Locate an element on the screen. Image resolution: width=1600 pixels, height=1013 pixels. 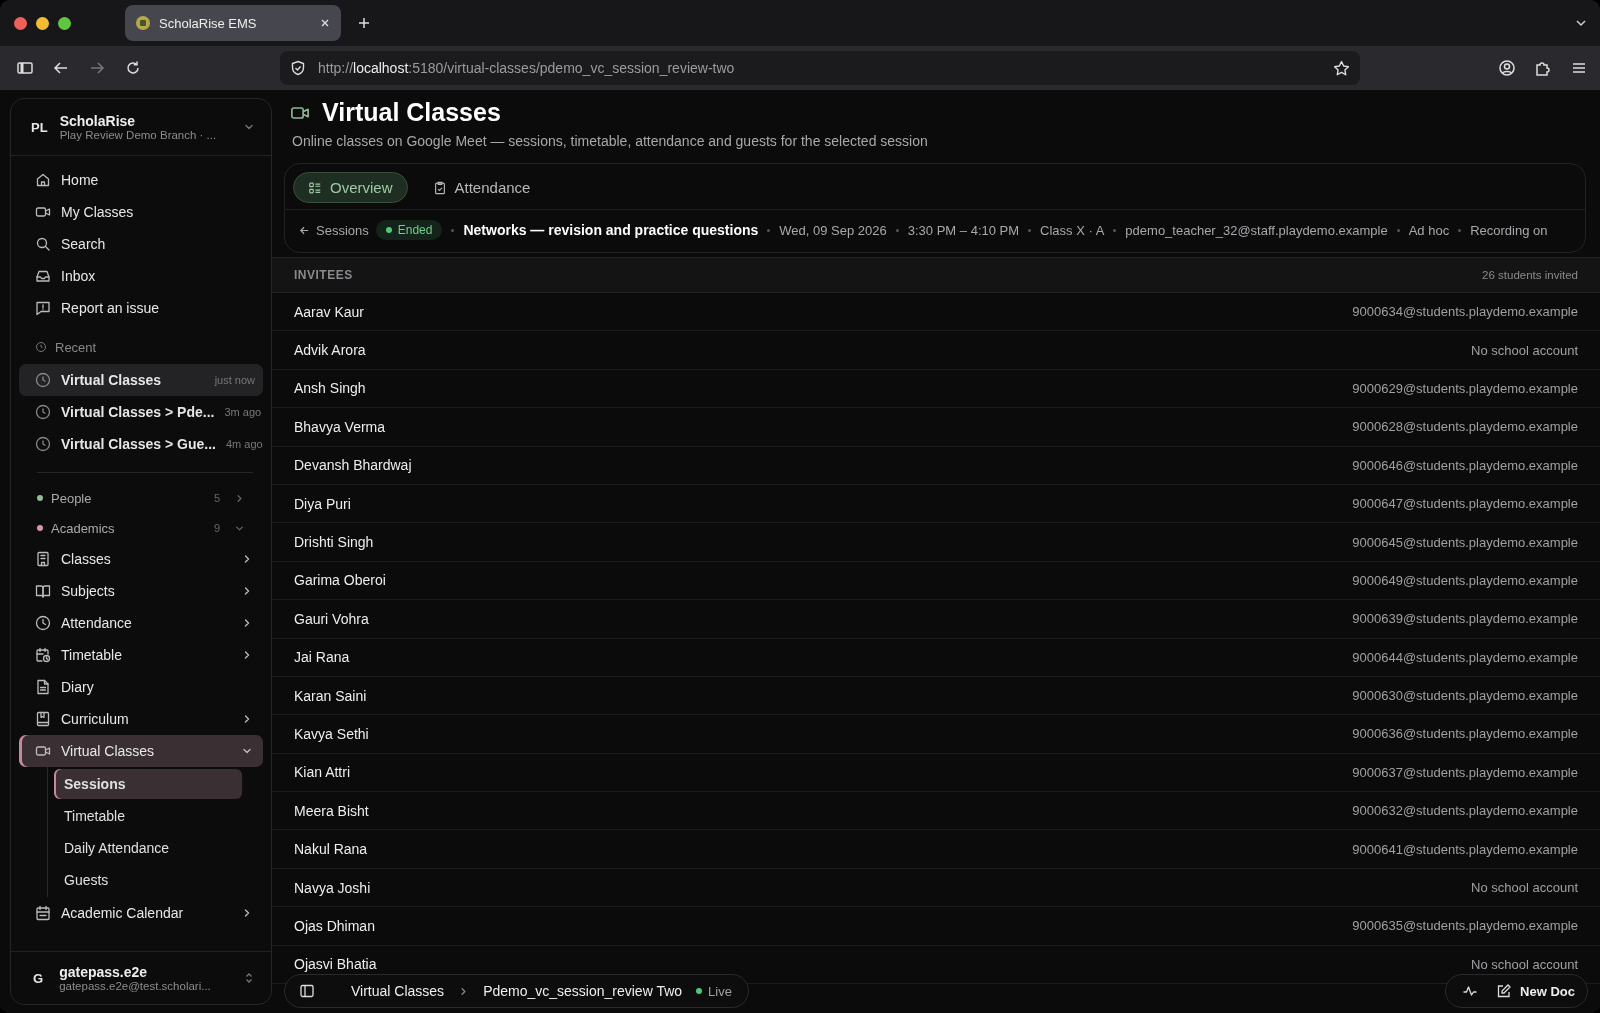
group-count: 9 is located at coordinates (216, 528).